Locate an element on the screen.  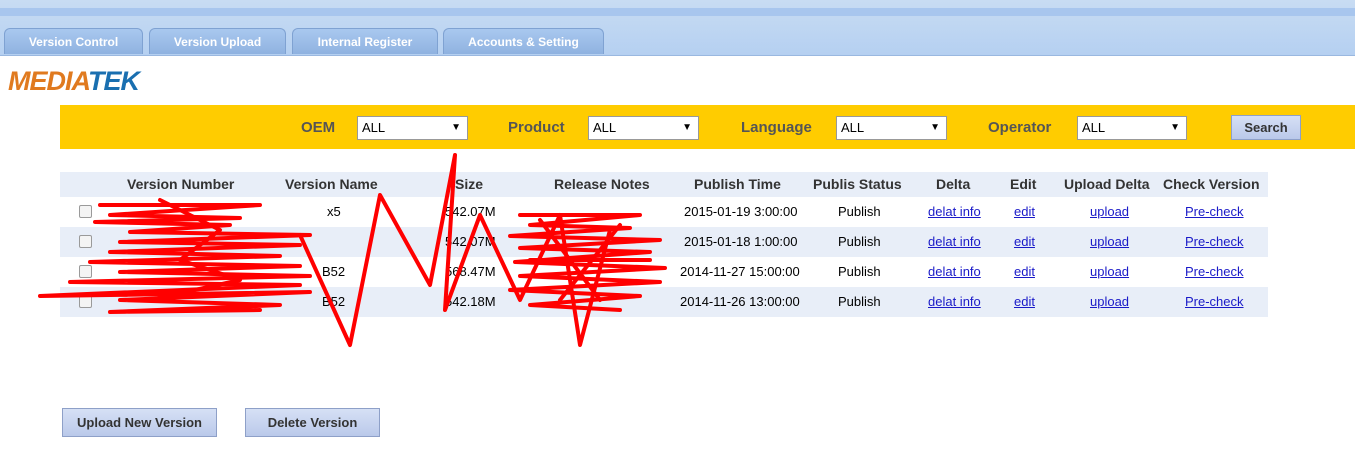
version-name-cell: x5 is located at coordinates (334, 211).